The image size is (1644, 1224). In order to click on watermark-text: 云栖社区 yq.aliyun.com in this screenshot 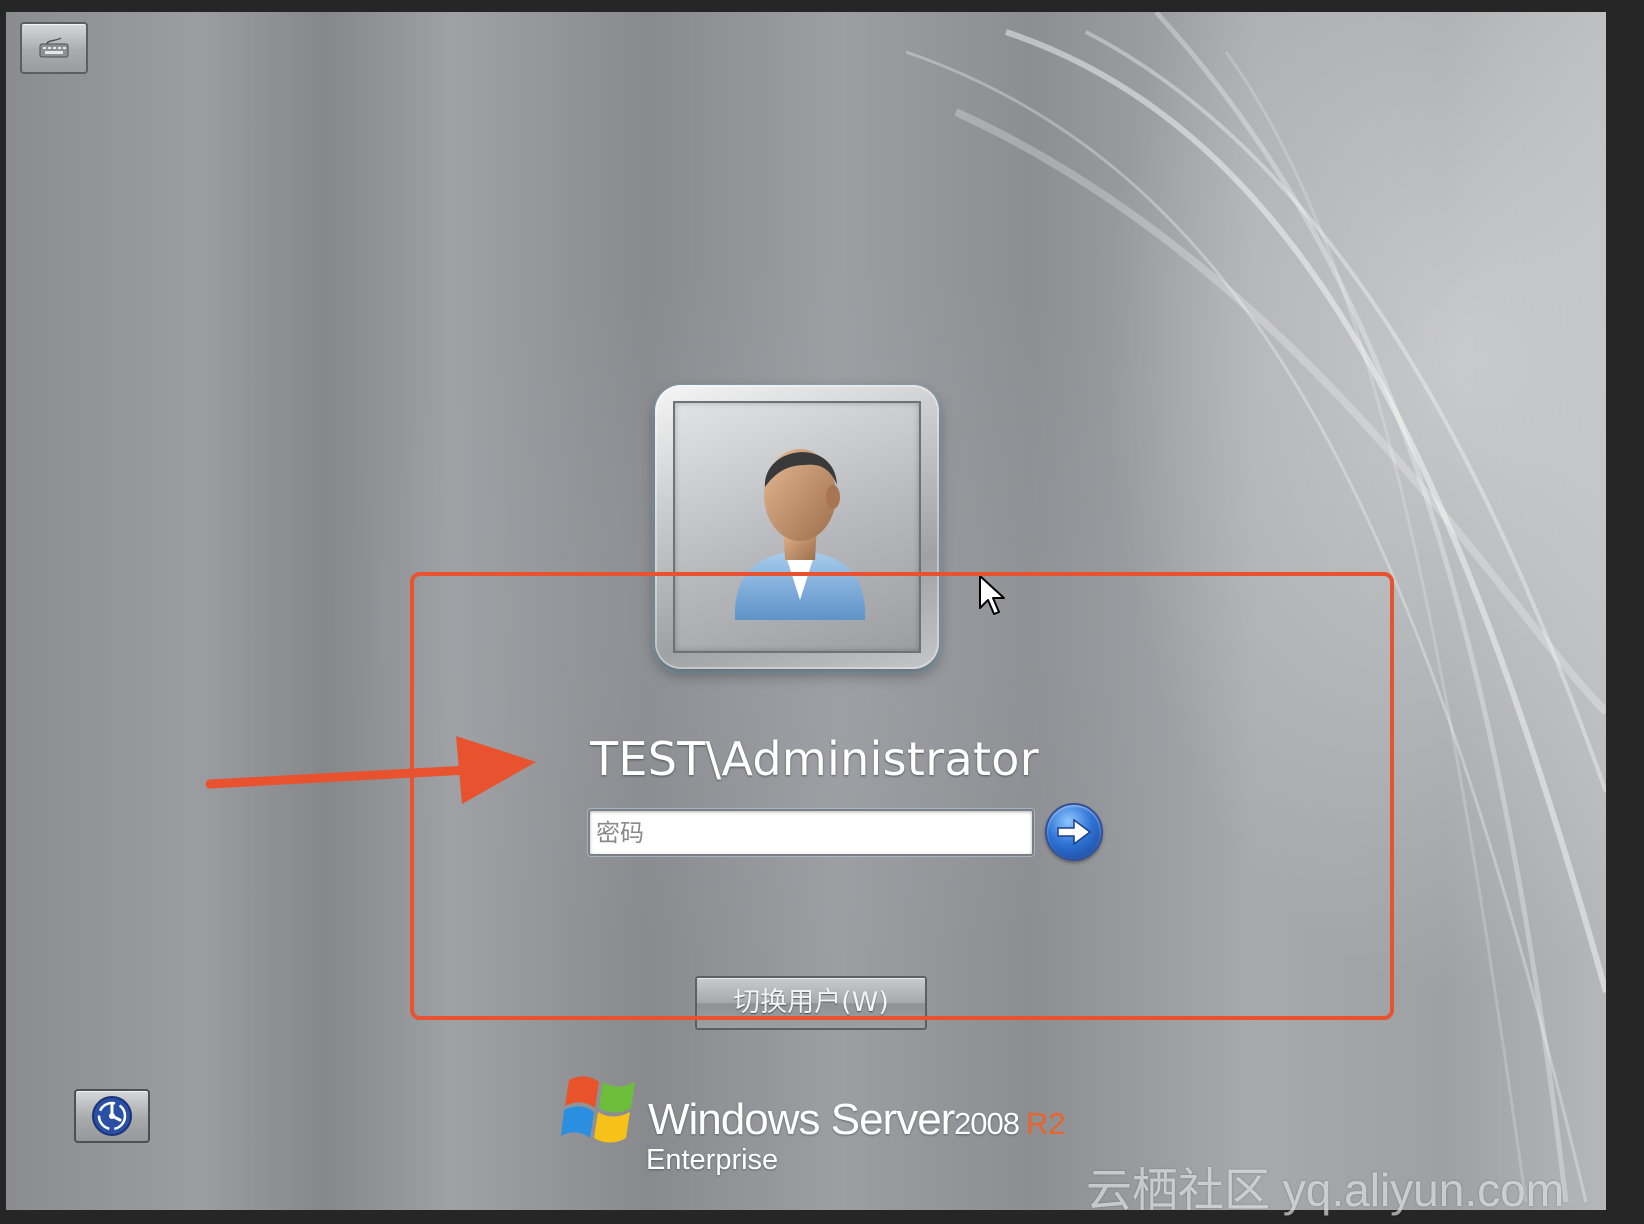, I will do `click(1325, 1190)`.